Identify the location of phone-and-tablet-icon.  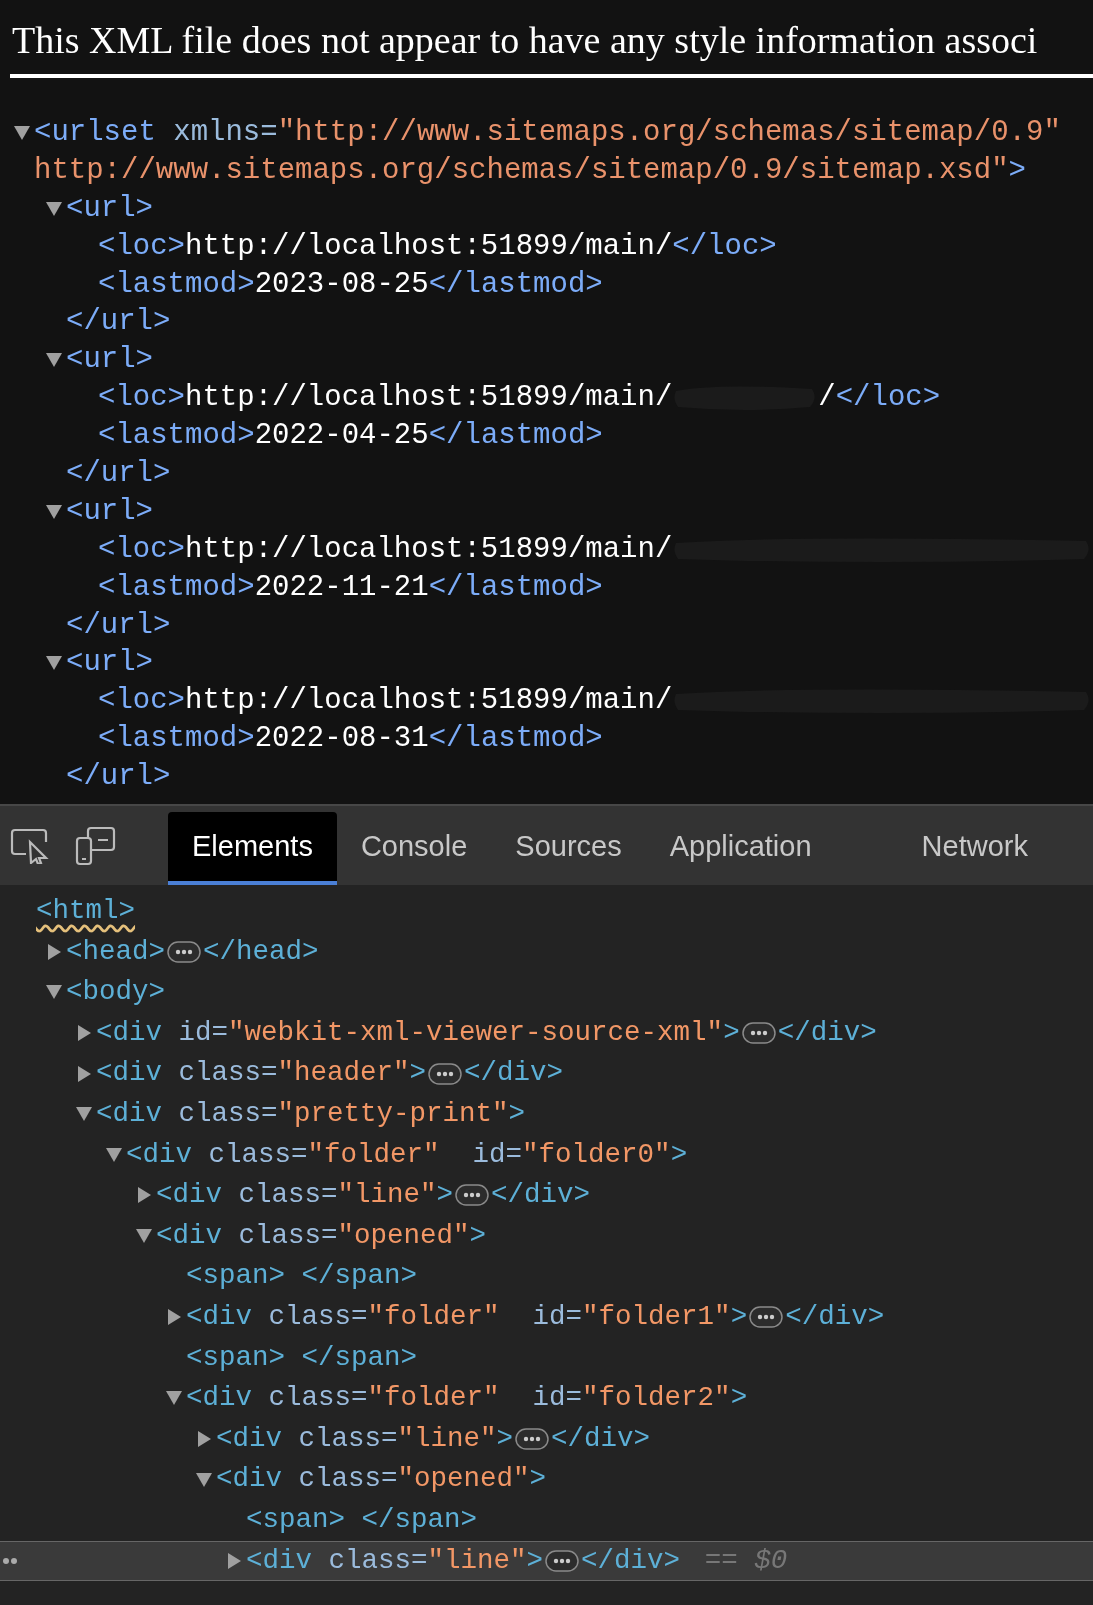
(95, 845).